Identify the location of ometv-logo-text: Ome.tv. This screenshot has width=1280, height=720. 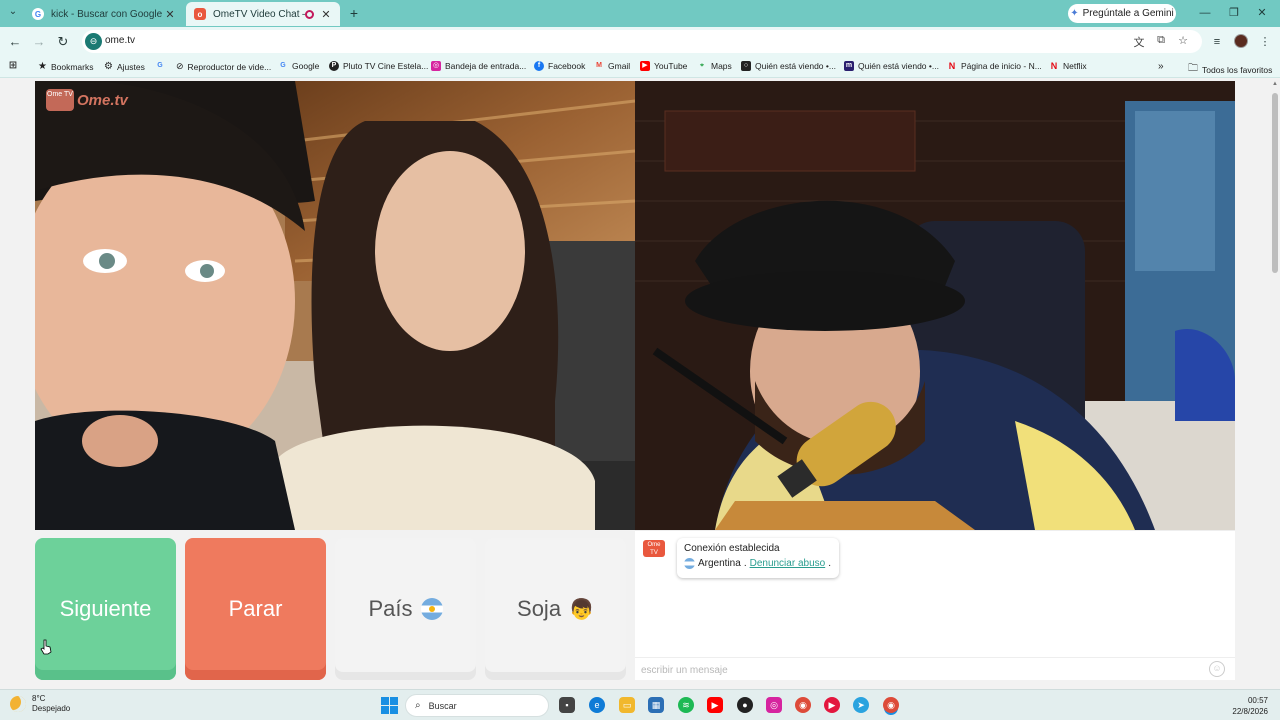
(102, 100).